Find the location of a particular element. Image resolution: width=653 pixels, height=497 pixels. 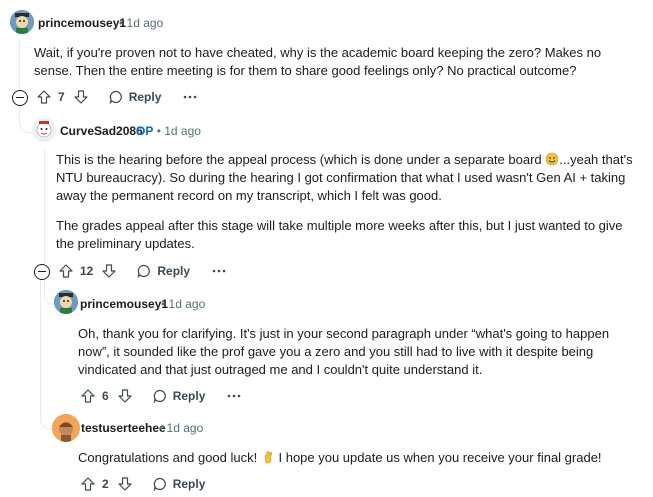

vote-count: 12 is located at coordinates (87, 271).